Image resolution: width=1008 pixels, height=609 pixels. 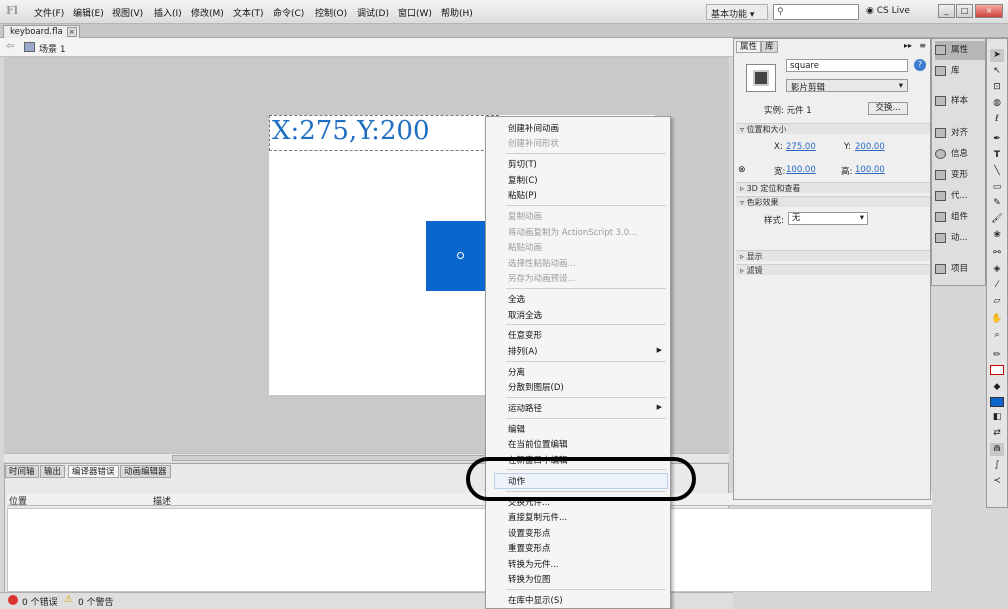 I want to click on smooth-icon: ∫, so click(x=997, y=465).